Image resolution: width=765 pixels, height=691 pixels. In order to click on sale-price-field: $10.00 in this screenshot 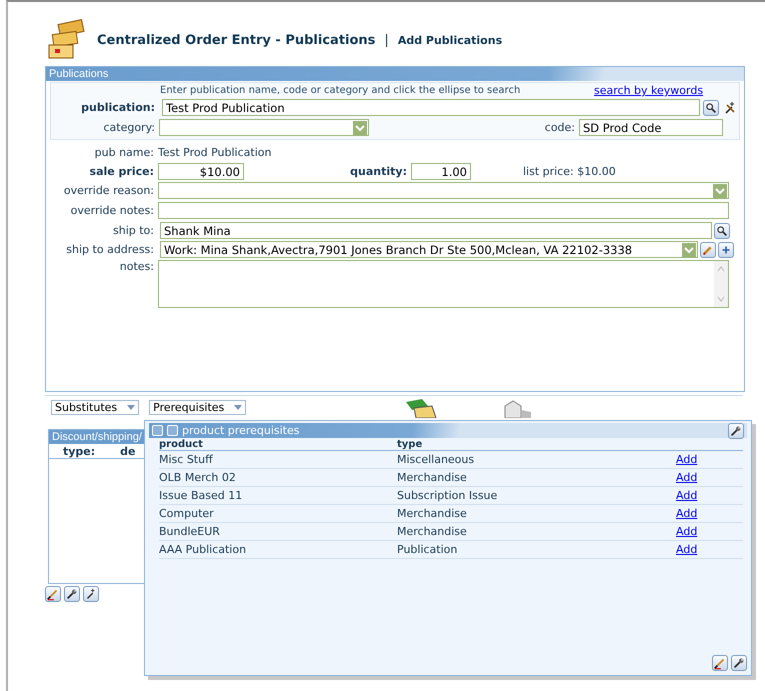, I will do `click(201, 171)`.